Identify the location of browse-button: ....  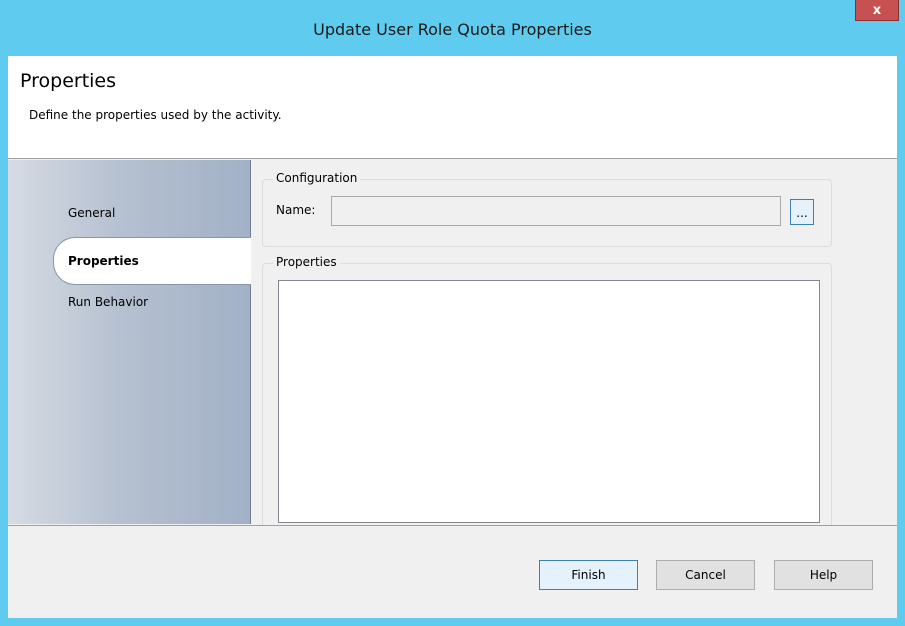
(802, 212).